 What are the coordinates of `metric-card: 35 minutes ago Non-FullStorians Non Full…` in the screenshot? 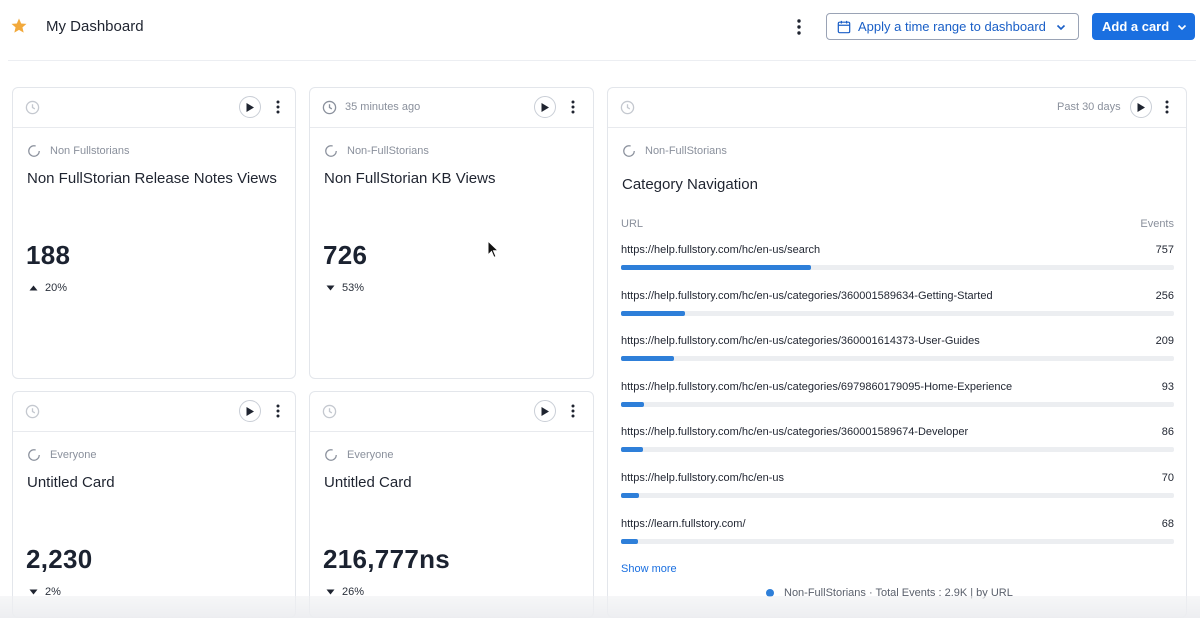 It's located at (451, 233).